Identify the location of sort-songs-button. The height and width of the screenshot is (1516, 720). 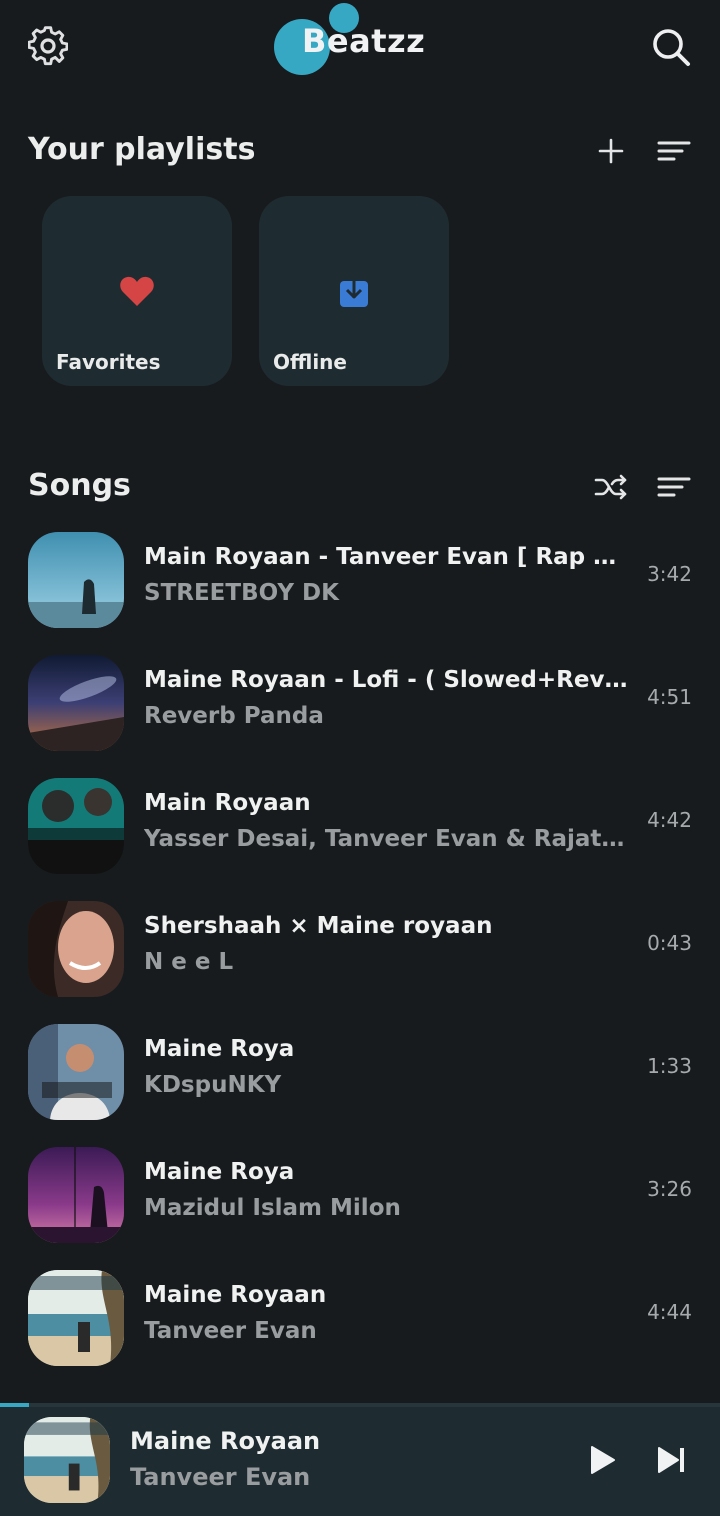
(674, 487).